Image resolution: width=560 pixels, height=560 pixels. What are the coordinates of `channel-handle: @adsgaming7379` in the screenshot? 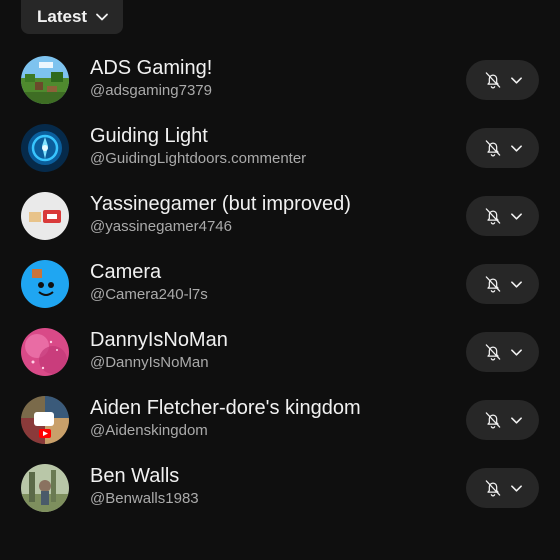 It's located at (151, 90).